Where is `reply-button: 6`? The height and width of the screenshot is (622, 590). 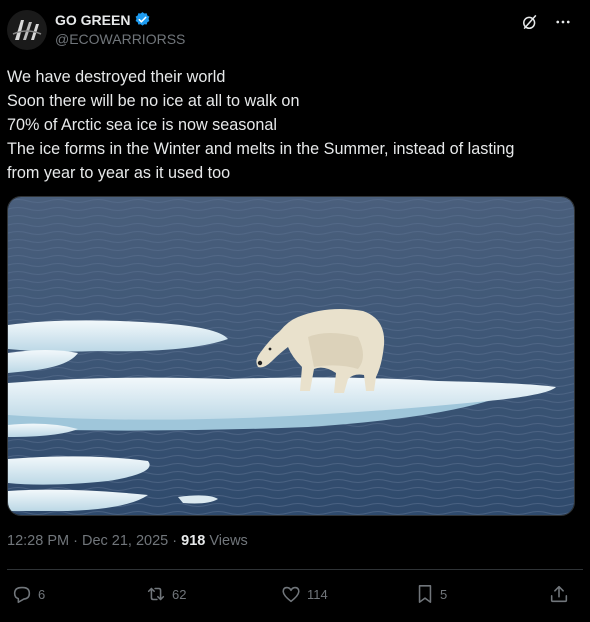
reply-button: 6 is located at coordinates (28, 594).